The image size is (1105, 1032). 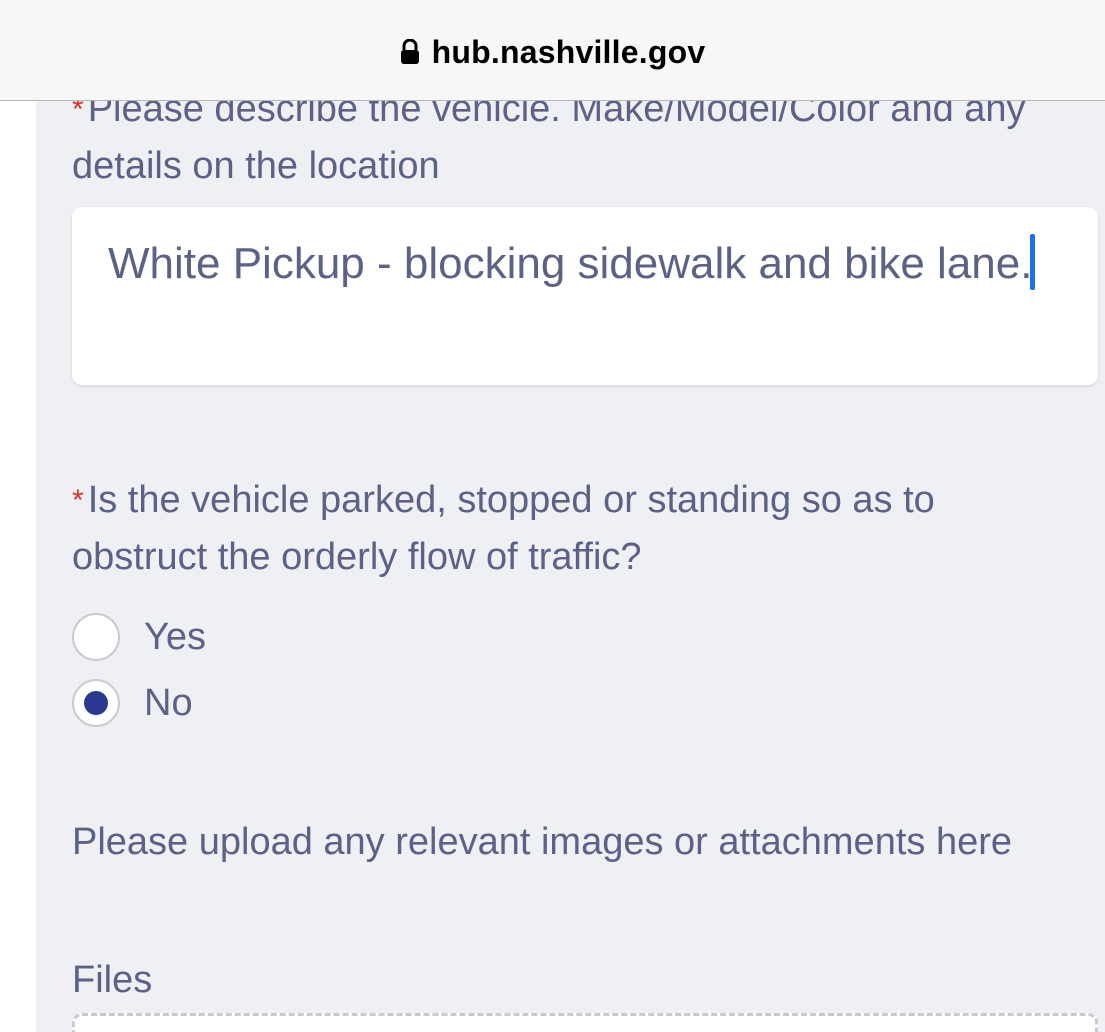 I want to click on browser-address-bar: hub.nashville.gov, so click(x=552, y=50).